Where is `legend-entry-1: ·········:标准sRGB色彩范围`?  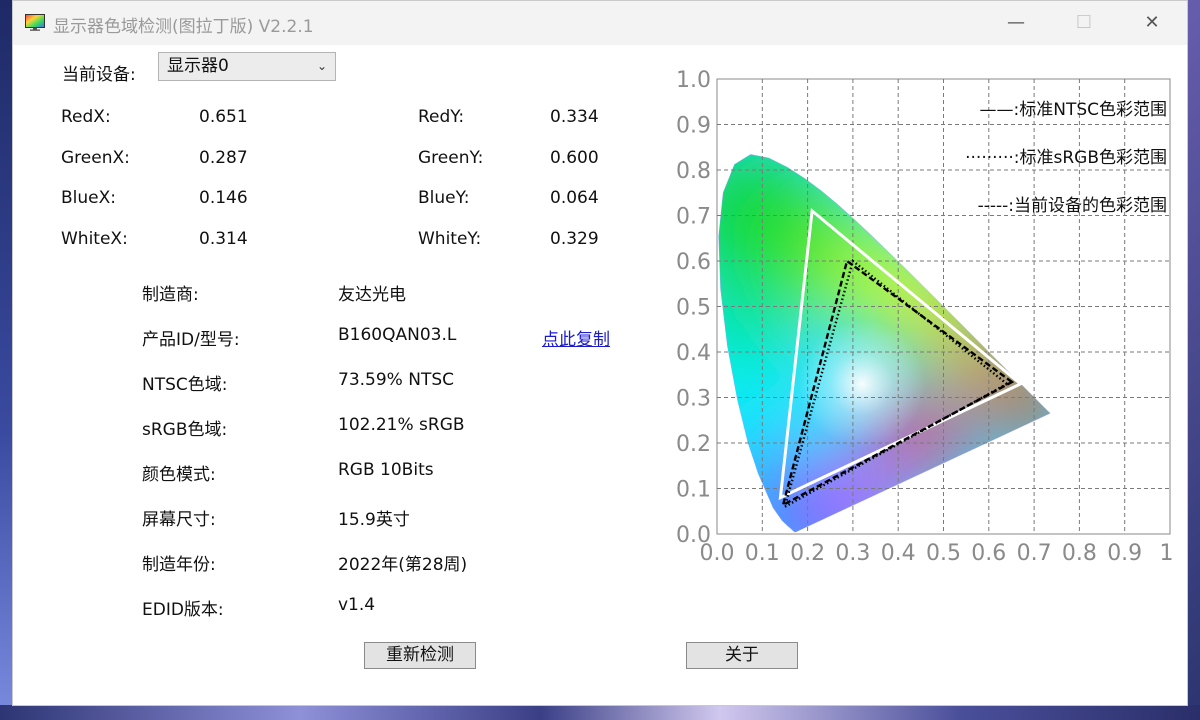 legend-entry-1: ·········:标准sRGB色彩范围 is located at coordinates (1066, 158).